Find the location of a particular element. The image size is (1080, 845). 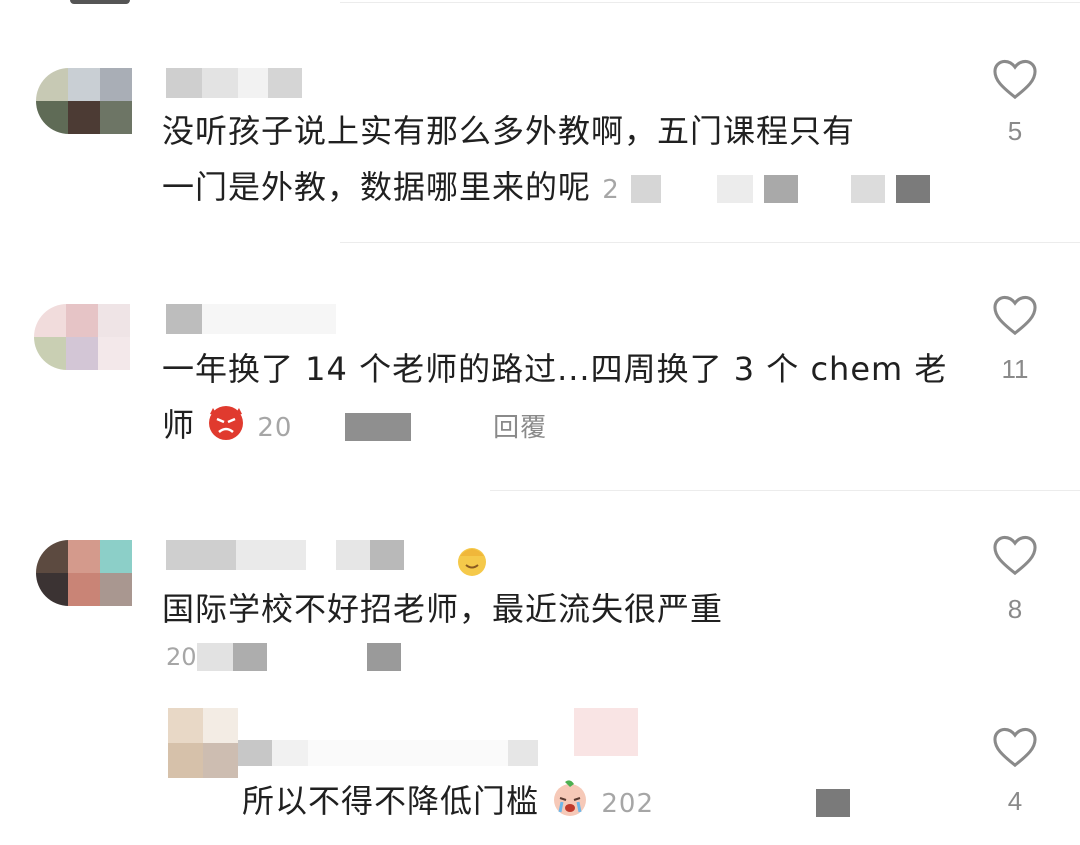

angry-face-emoji-icon is located at coordinates (226, 423).